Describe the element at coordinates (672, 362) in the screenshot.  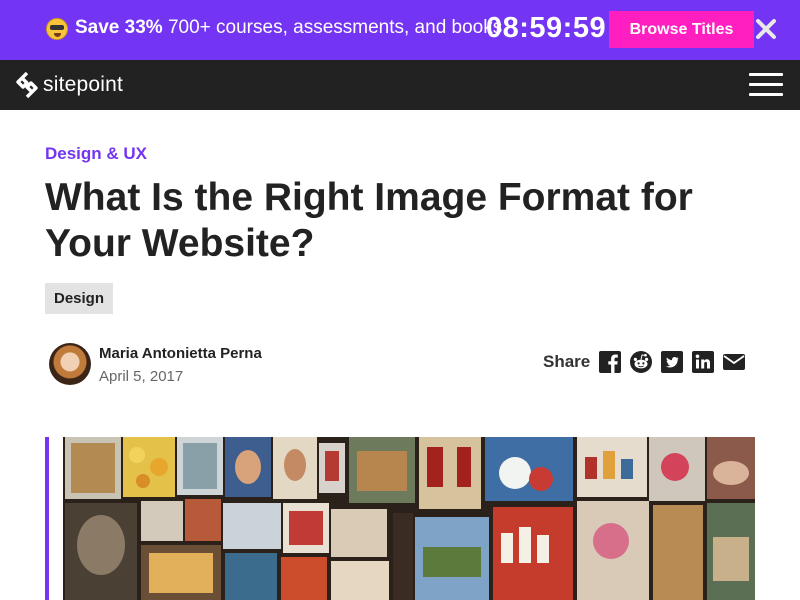
I see `twitter-icon` at that location.